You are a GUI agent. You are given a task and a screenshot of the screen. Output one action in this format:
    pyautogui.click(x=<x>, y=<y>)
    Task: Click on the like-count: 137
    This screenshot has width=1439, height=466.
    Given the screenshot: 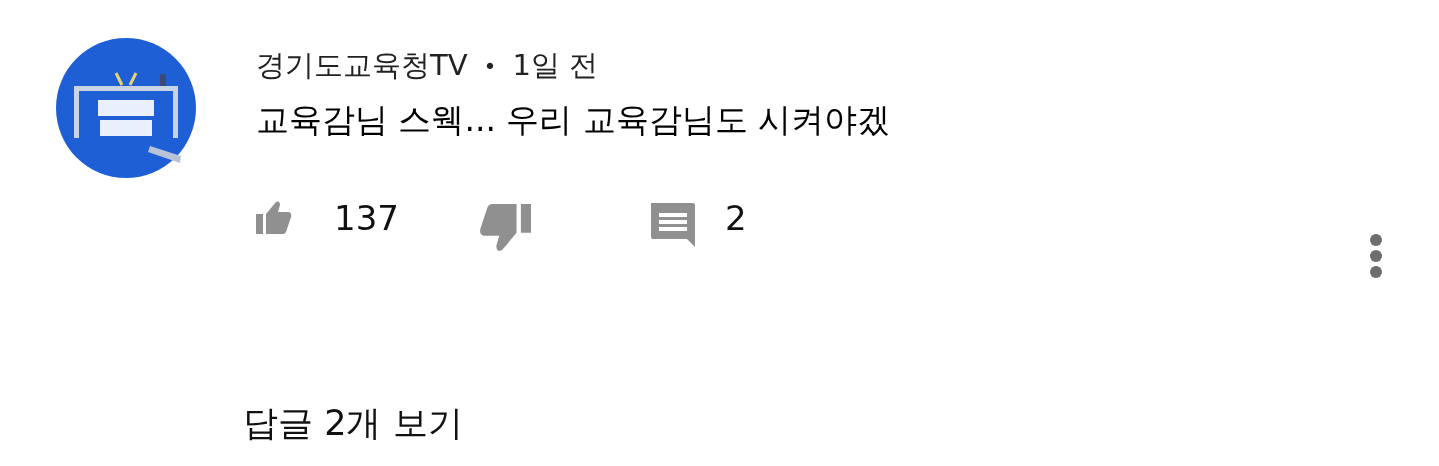 What is the action you would take?
    pyautogui.click(x=366, y=218)
    